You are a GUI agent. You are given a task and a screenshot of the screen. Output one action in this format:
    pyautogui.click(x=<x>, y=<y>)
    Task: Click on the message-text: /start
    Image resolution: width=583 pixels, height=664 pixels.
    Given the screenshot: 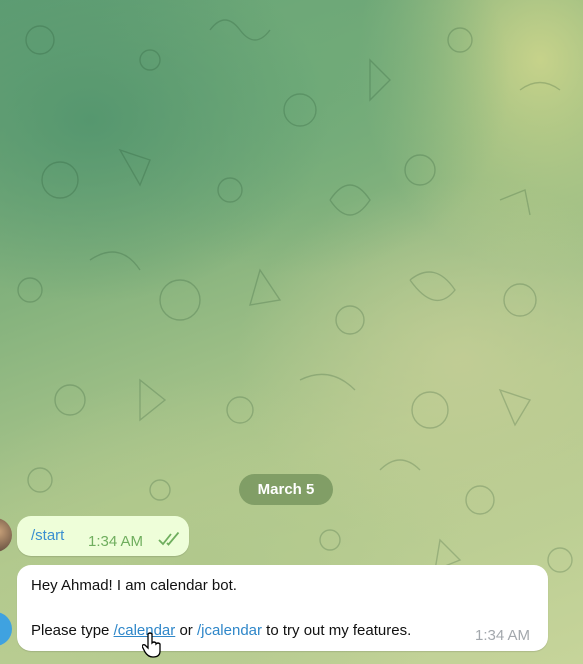 What is the action you would take?
    pyautogui.click(x=47, y=535)
    